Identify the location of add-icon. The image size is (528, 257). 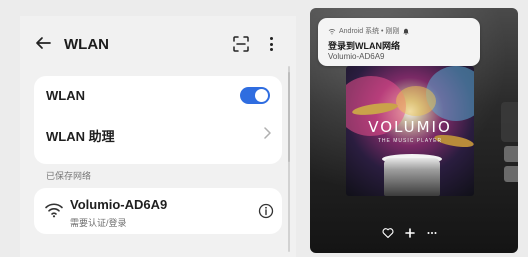
(410, 235).